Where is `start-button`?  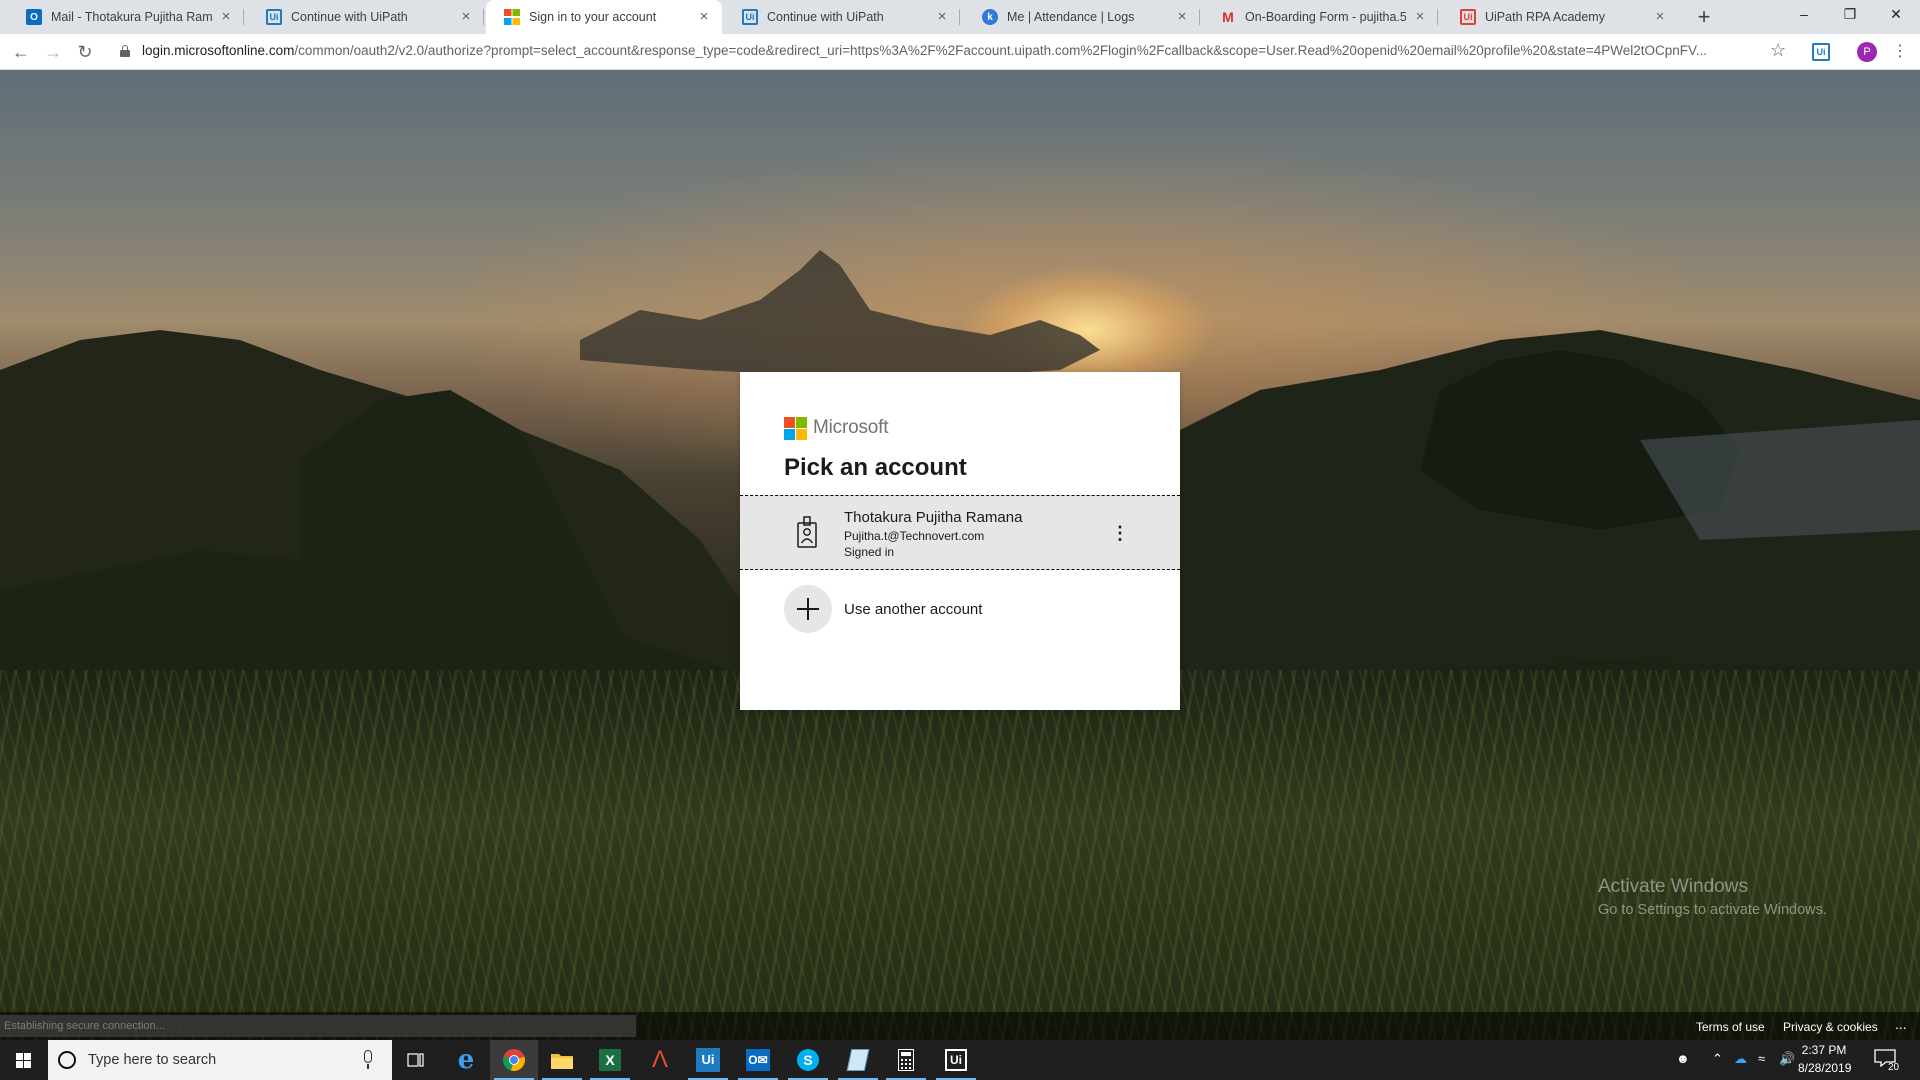 start-button is located at coordinates (24, 1060).